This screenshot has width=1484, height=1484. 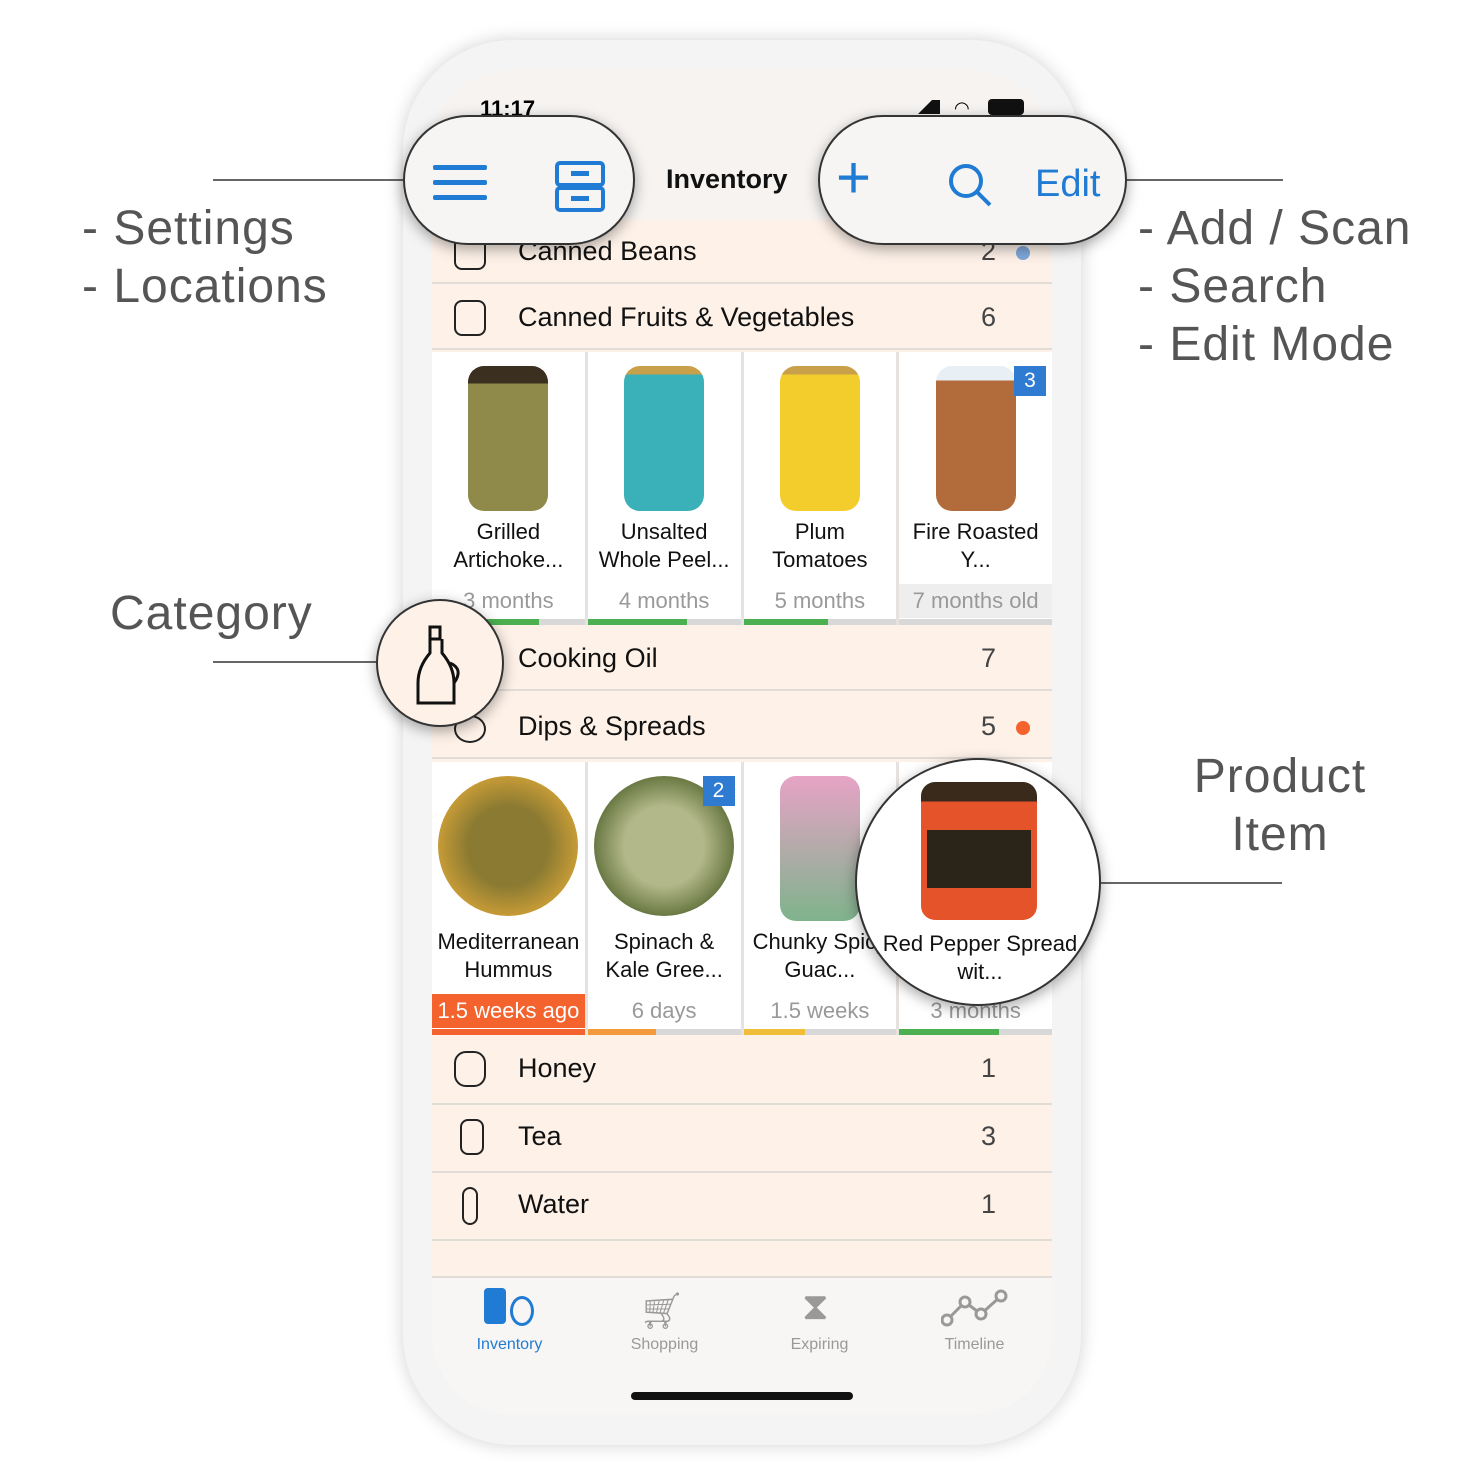 I want to click on tab-label: Shopping, so click(x=664, y=1344).